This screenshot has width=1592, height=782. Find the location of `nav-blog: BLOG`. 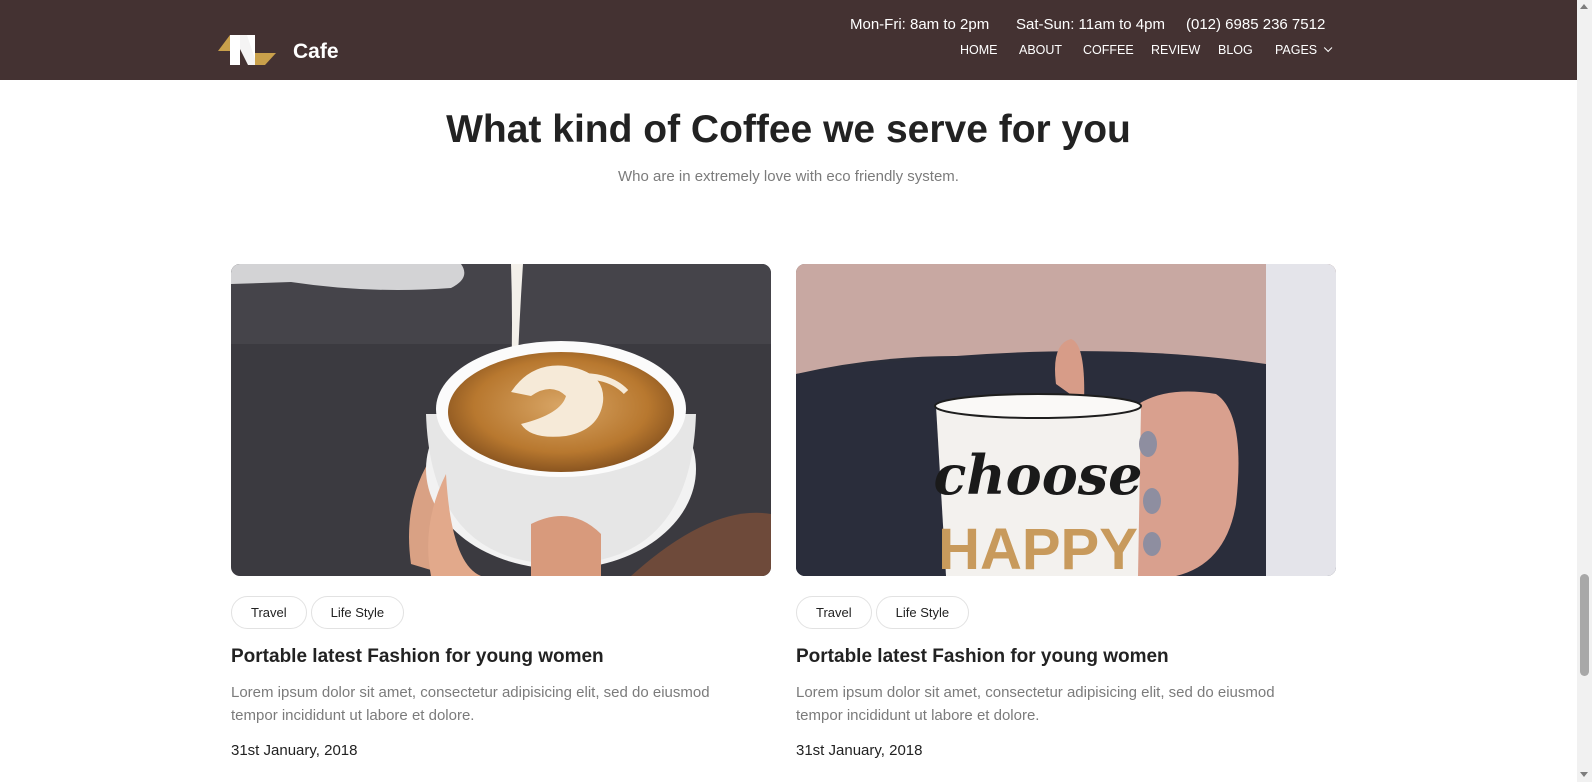

nav-blog: BLOG is located at coordinates (1235, 50).